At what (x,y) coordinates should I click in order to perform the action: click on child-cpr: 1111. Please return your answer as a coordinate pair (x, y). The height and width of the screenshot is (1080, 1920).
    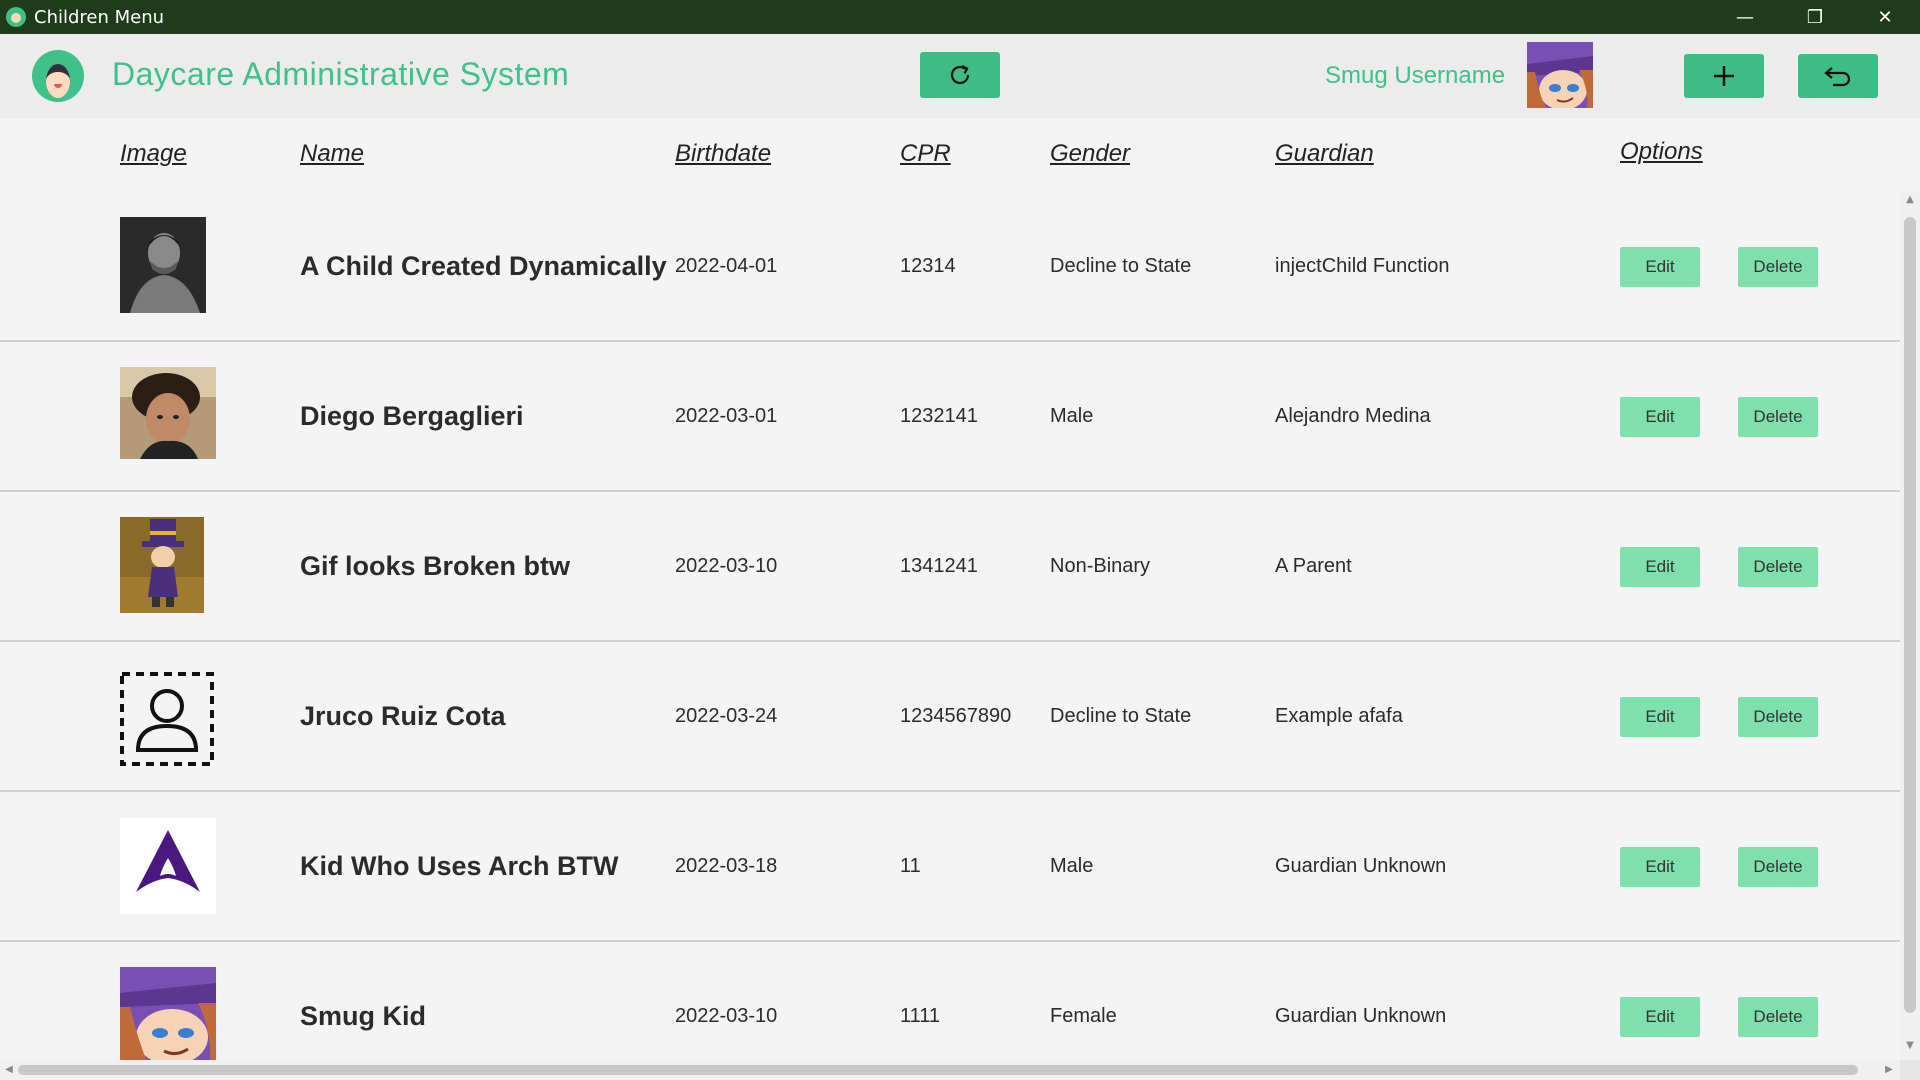
    Looking at the image, I should click on (920, 1015).